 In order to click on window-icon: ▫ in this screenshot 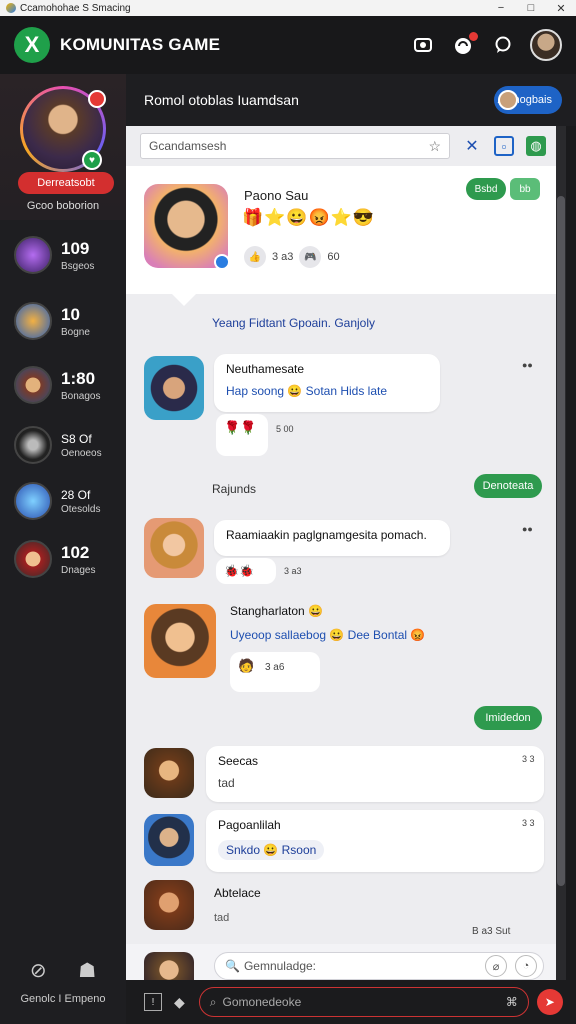, I will do `click(504, 146)`.